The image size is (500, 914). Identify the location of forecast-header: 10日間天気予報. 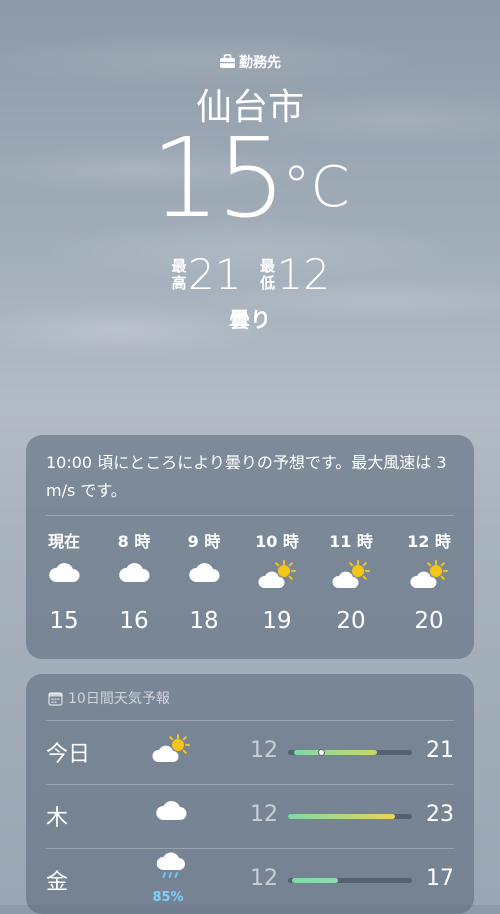
(109, 698).